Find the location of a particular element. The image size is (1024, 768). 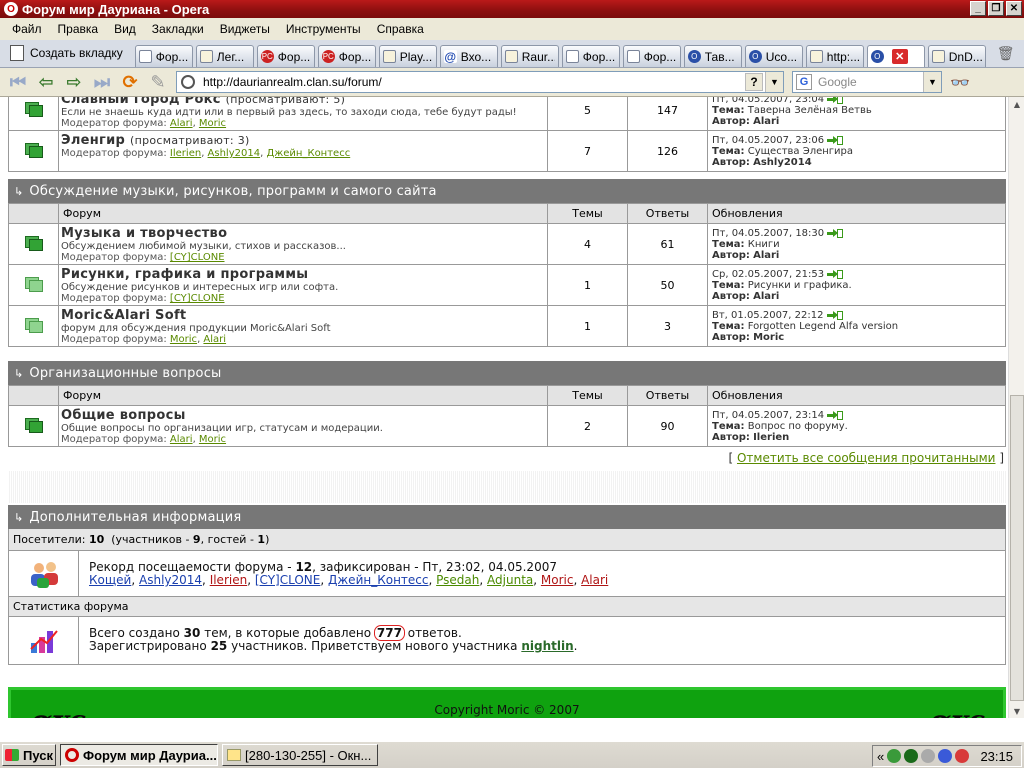

forum-title-link: Общие вопросы is located at coordinates (123, 415).